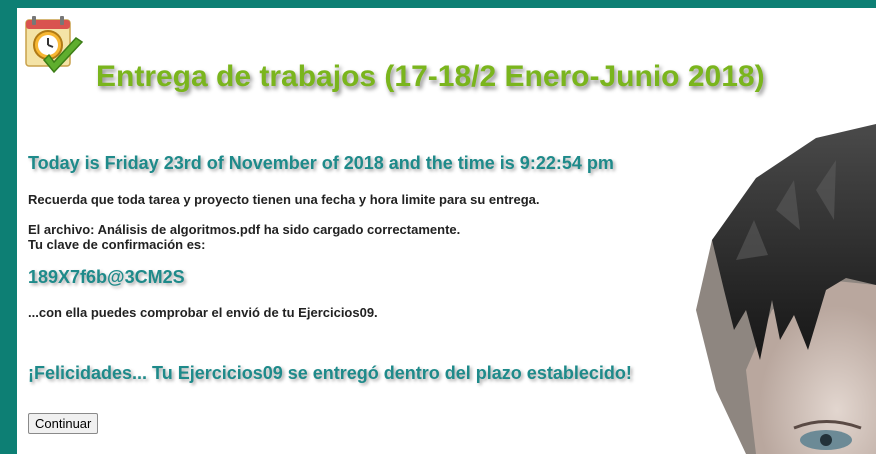  What do you see at coordinates (54, 45) in the screenshot?
I see `calendar-clock-check-icon` at bounding box center [54, 45].